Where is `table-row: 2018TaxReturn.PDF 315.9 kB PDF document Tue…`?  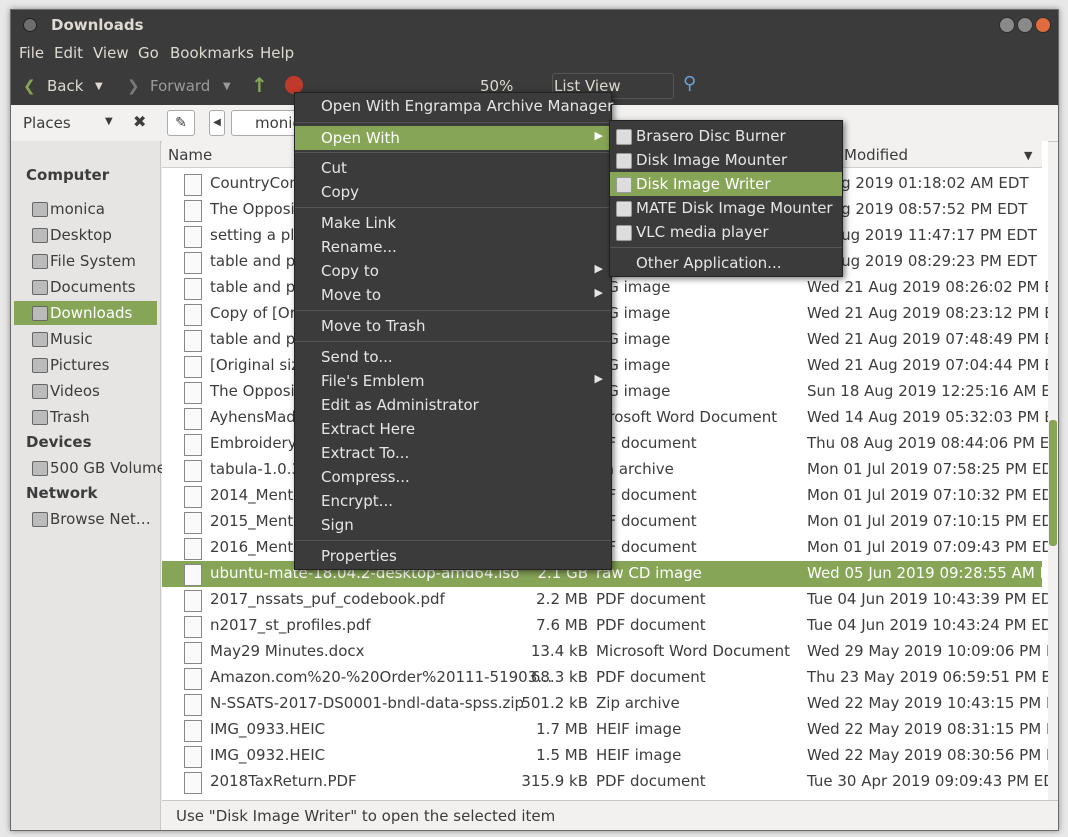 table-row: 2018TaxReturn.PDF 315.9 kB PDF document Tue… is located at coordinates (605, 782).